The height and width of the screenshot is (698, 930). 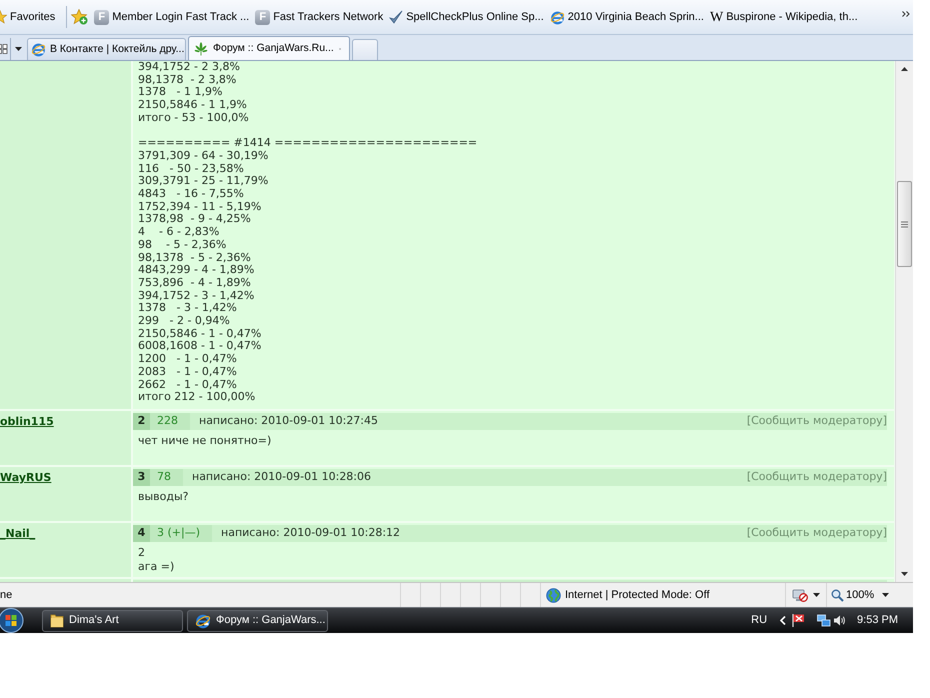 I want to click on post-date: написано: 2010-09-01 10:27:45, so click(x=288, y=421).